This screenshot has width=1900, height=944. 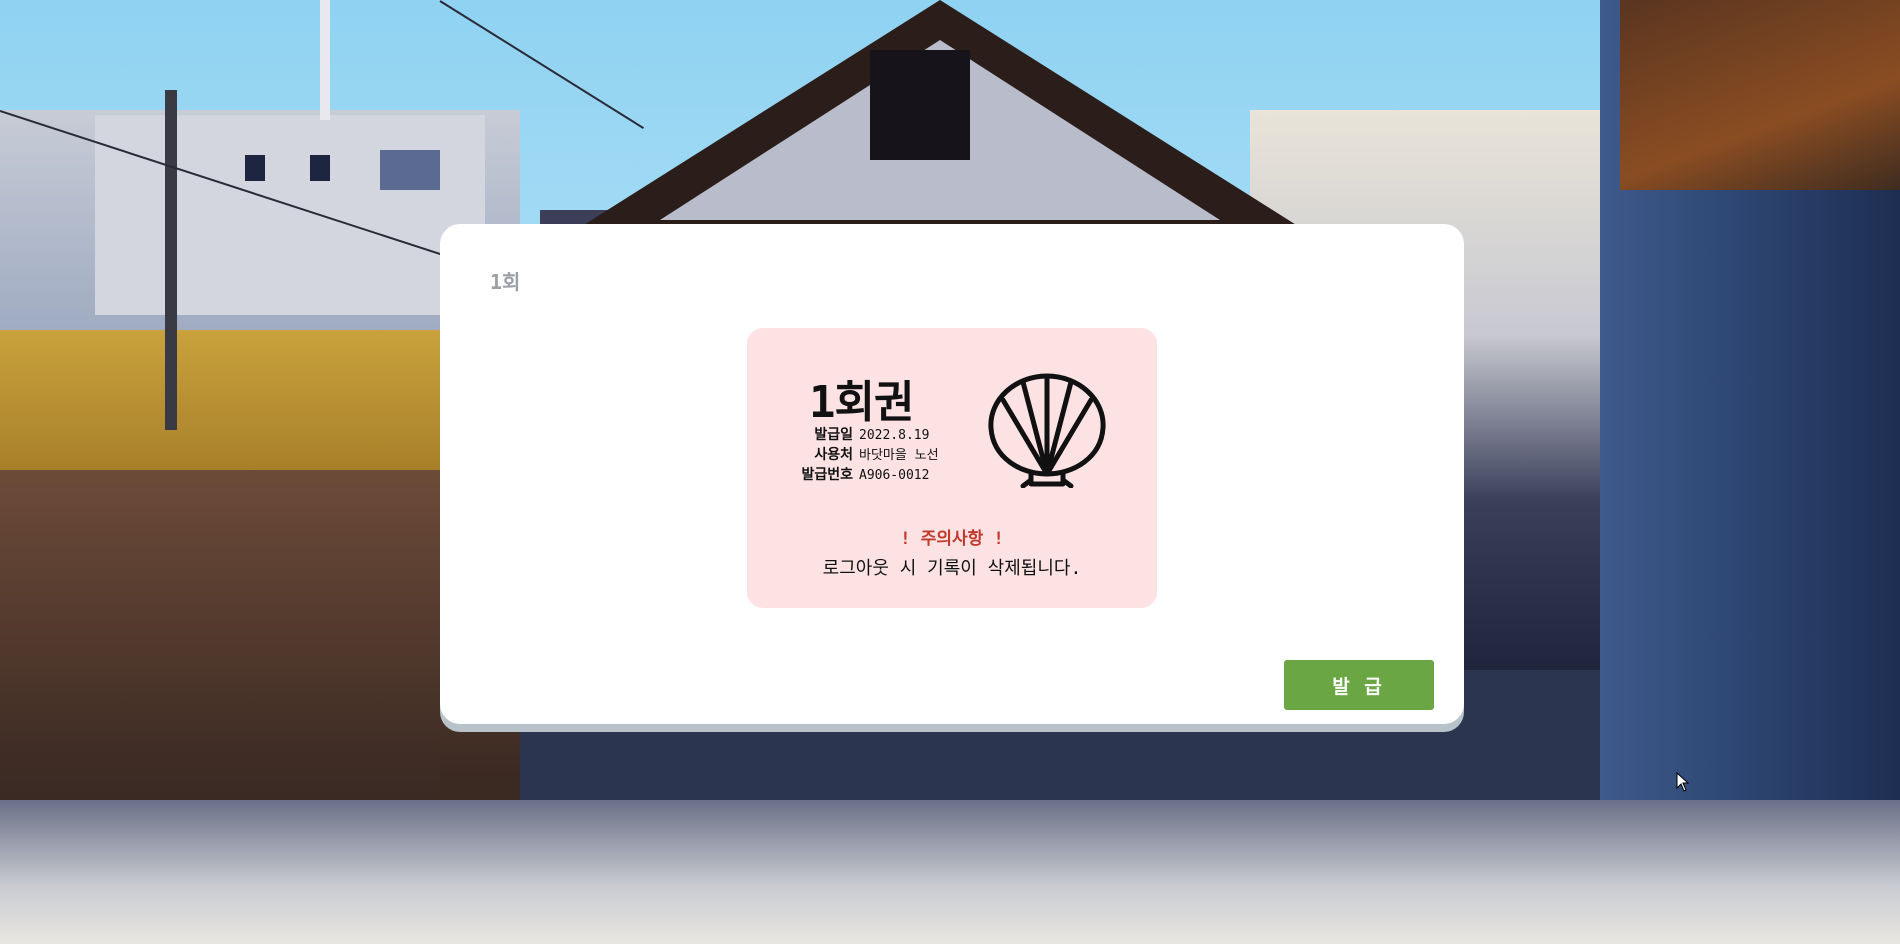 What do you see at coordinates (1047, 430) in the screenshot?
I see `shell-icon` at bounding box center [1047, 430].